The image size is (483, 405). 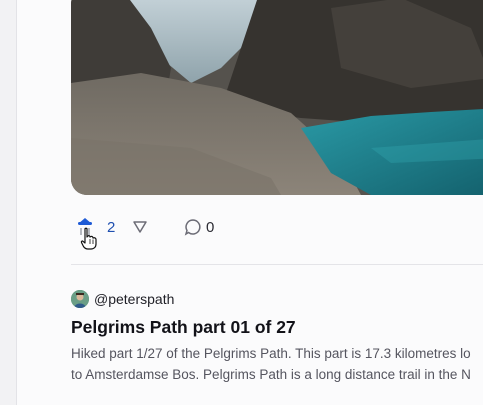 What do you see at coordinates (89, 239) in the screenshot?
I see `hand-pointer-cursor-icon` at bounding box center [89, 239].